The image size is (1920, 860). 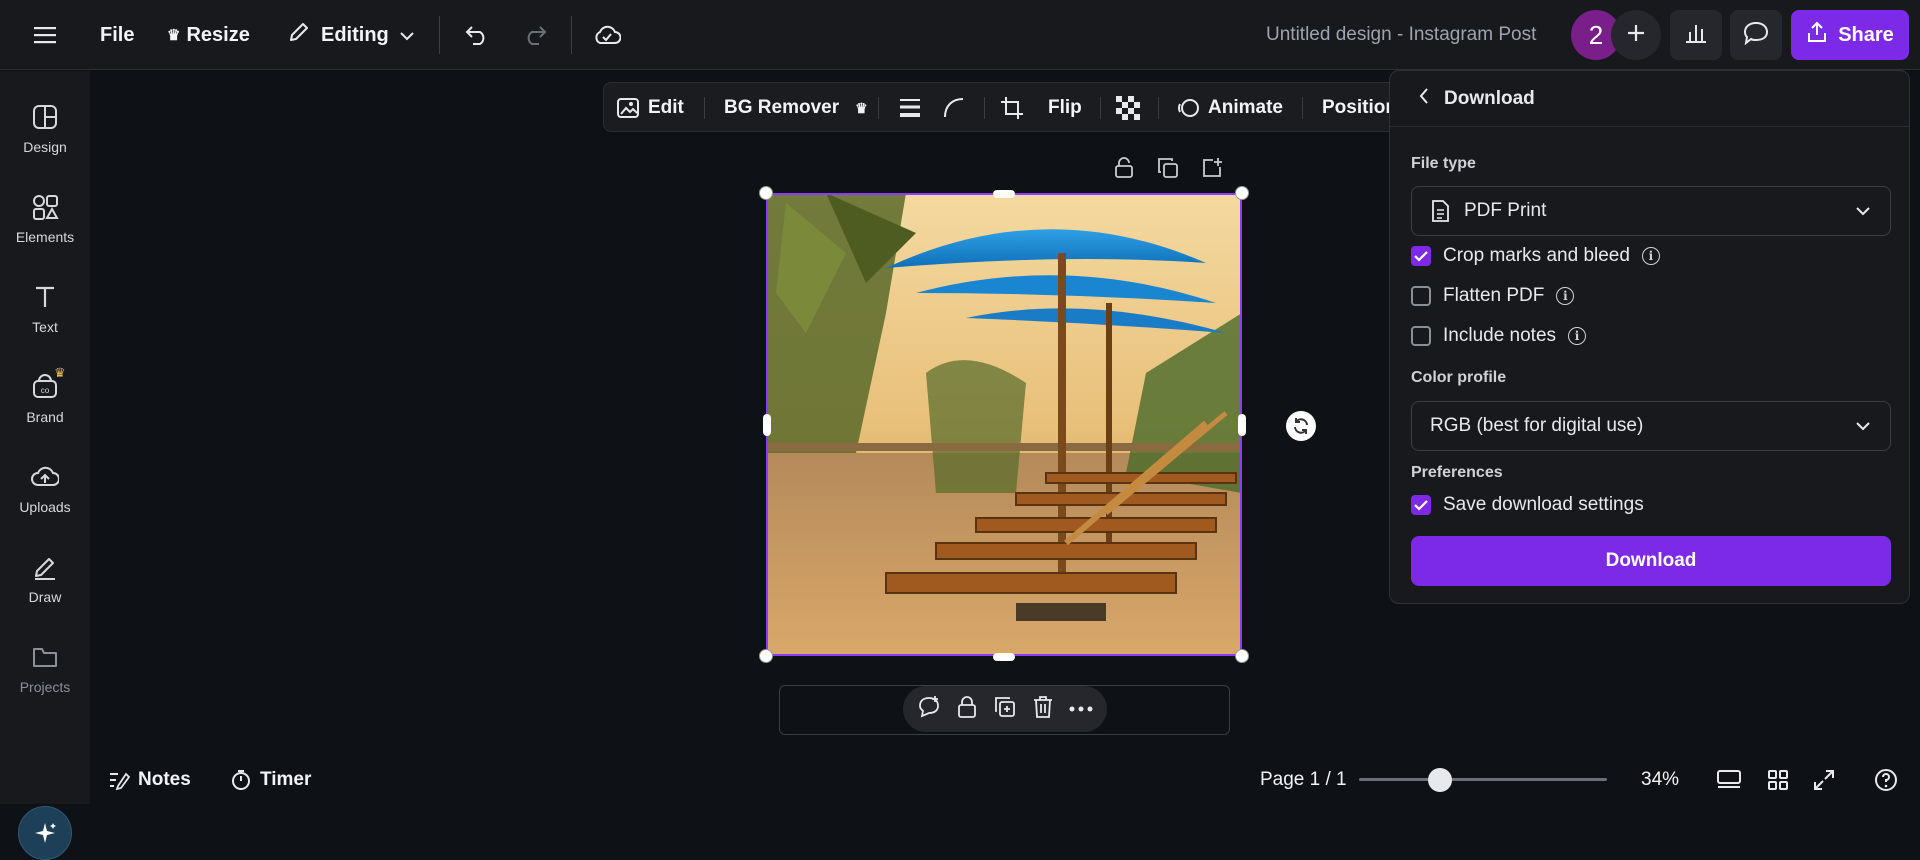 What do you see at coordinates (1242, 656) in the screenshot?
I see `resize-handle-bottom-right` at bounding box center [1242, 656].